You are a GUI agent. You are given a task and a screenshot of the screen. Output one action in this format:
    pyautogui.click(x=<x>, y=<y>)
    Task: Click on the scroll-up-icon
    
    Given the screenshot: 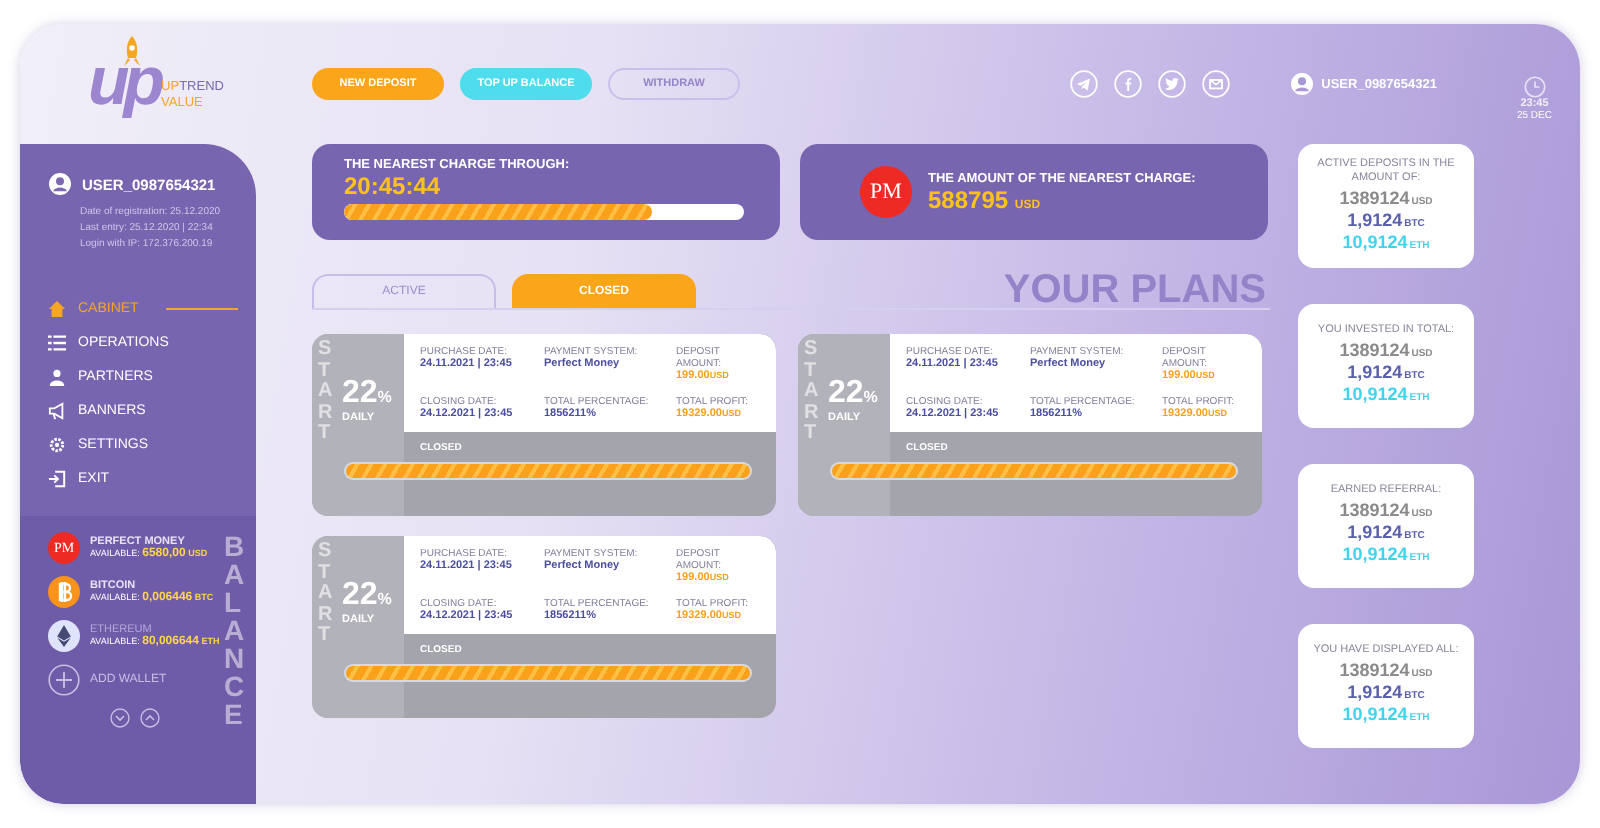 What is the action you would take?
    pyautogui.click(x=150, y=718)
    